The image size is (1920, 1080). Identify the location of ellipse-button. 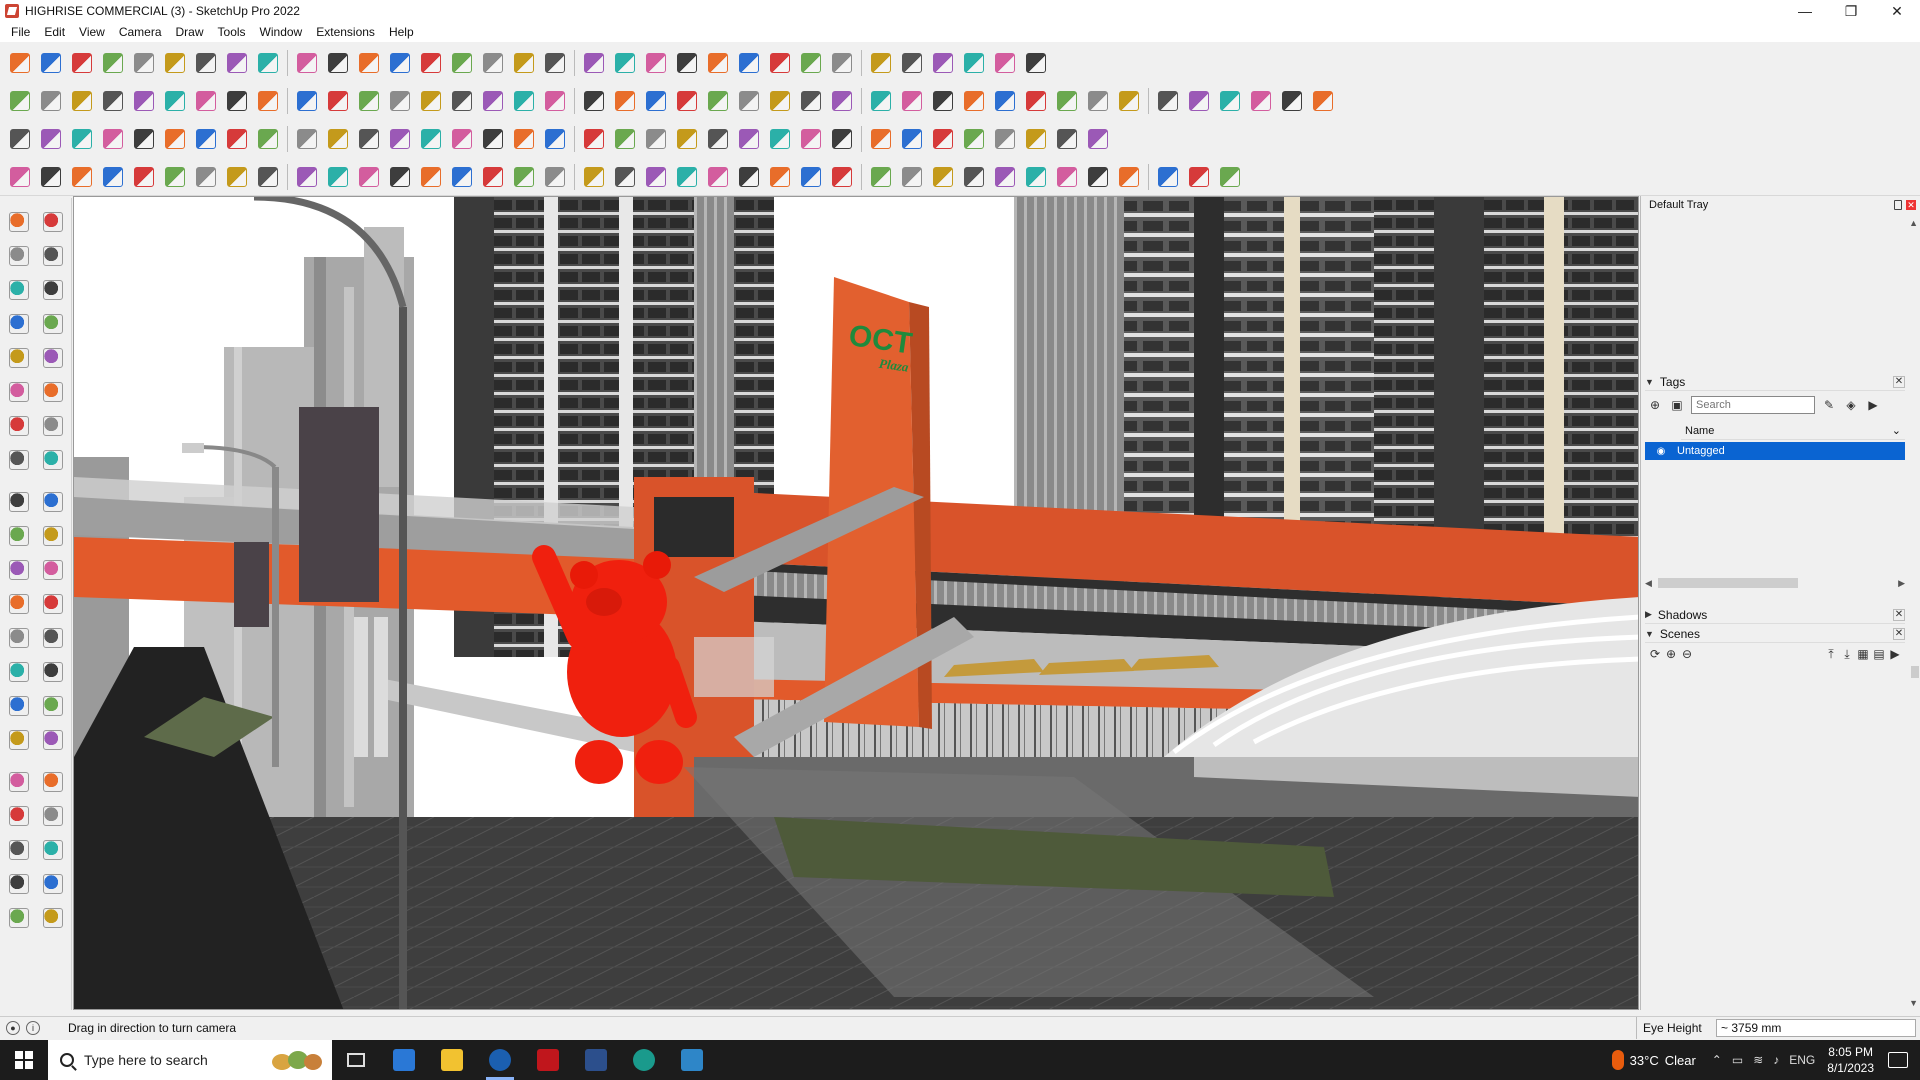
(1067, 101).